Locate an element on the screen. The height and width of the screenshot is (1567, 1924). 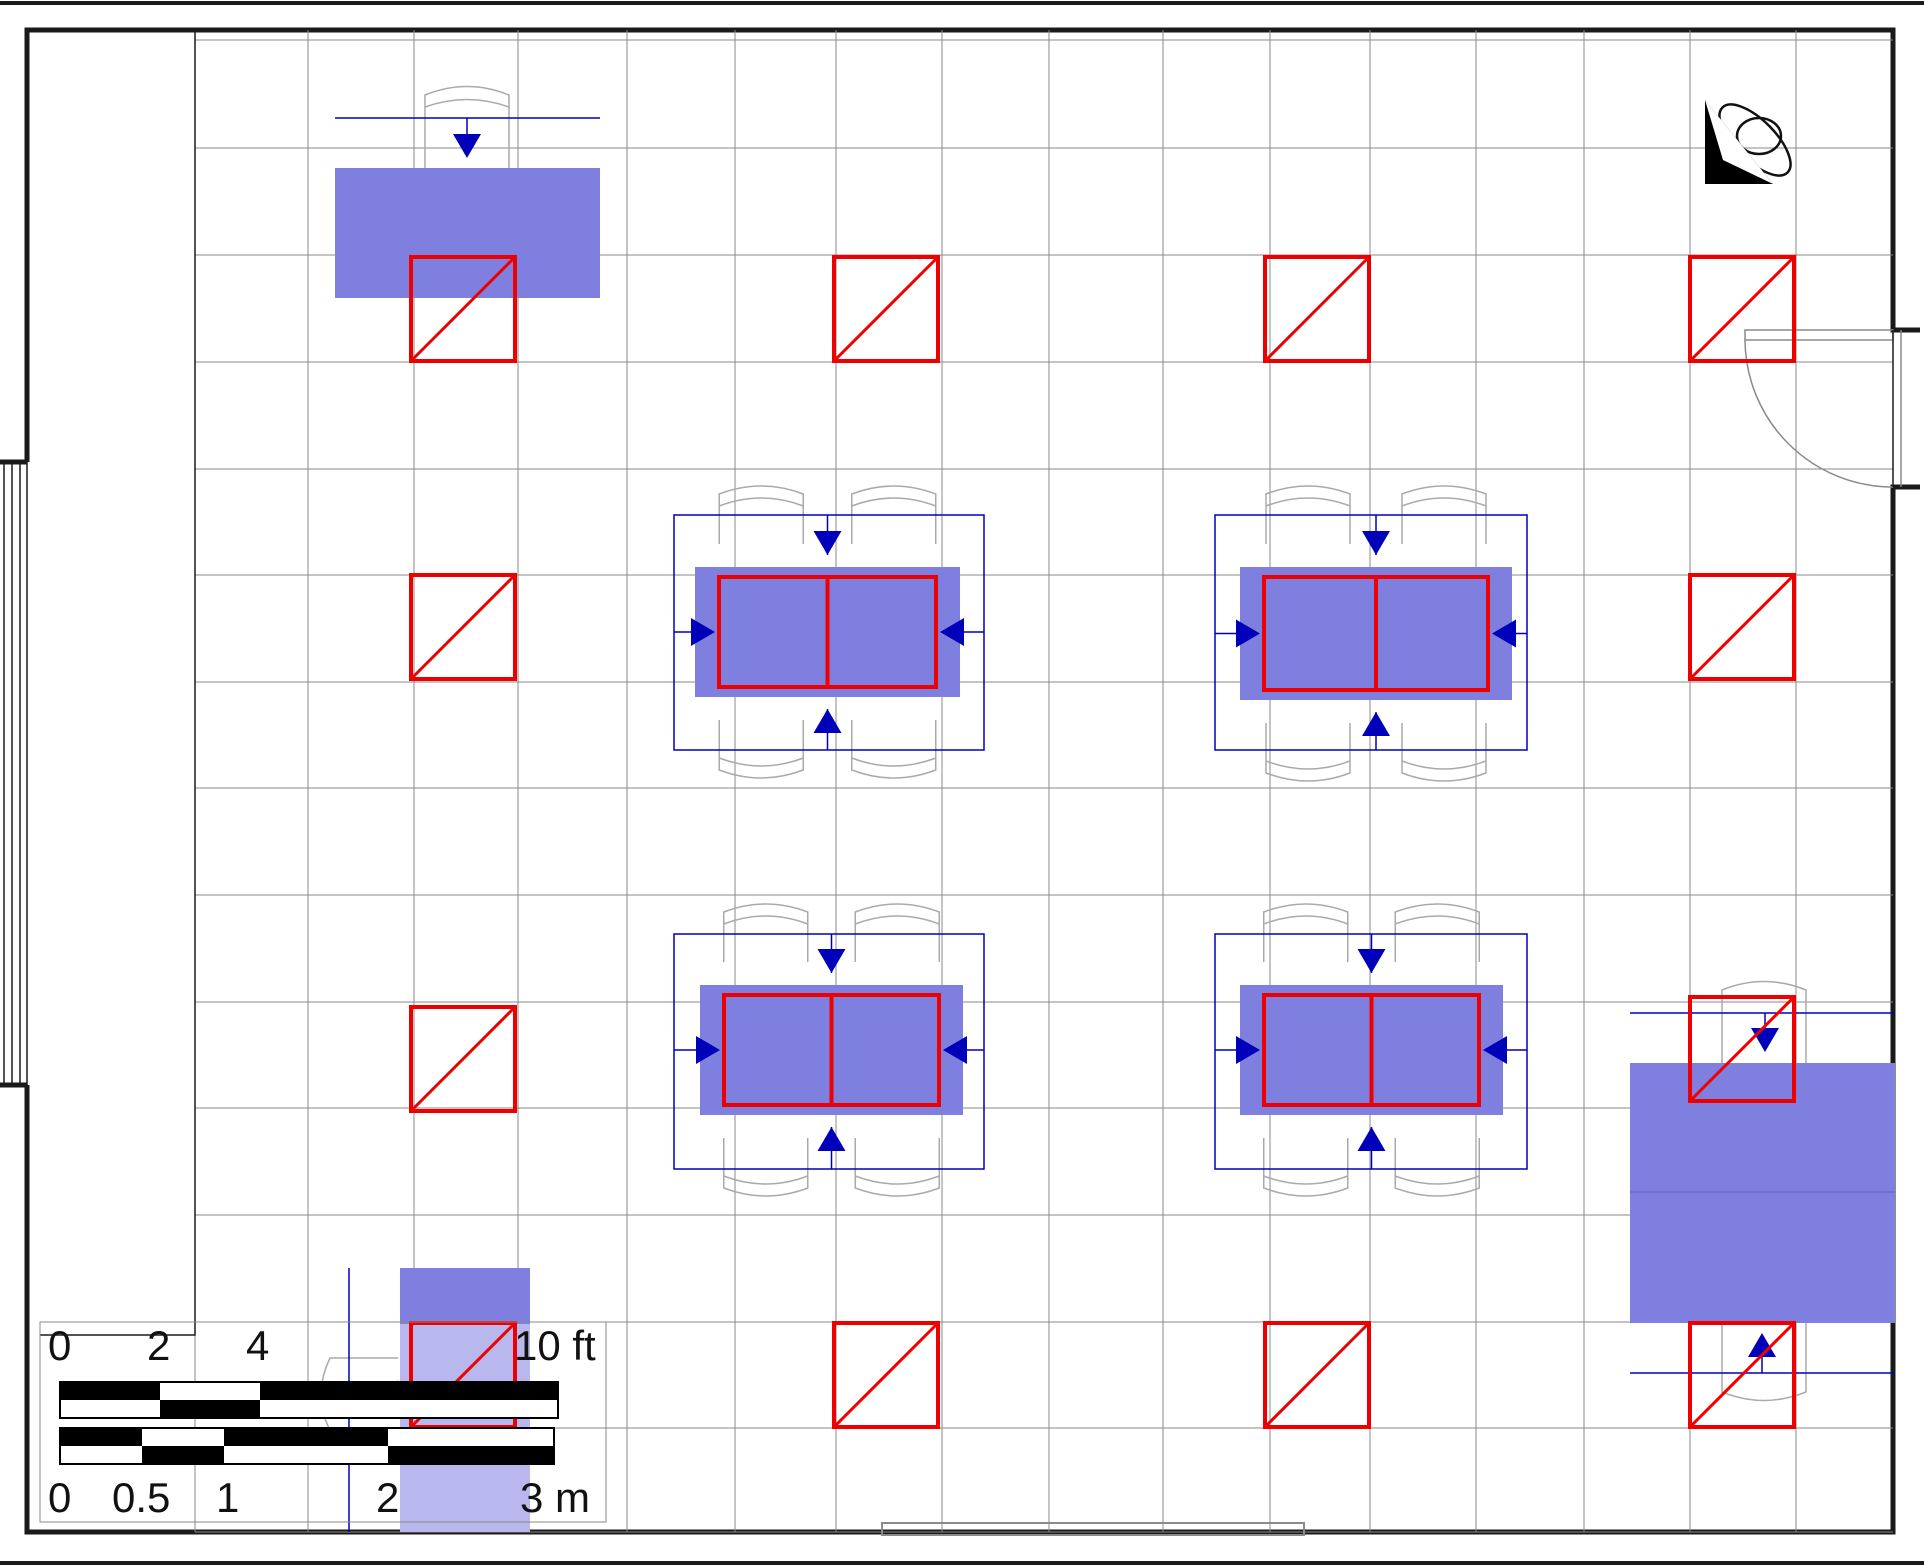
left-window is located at coordinates (15, 773).